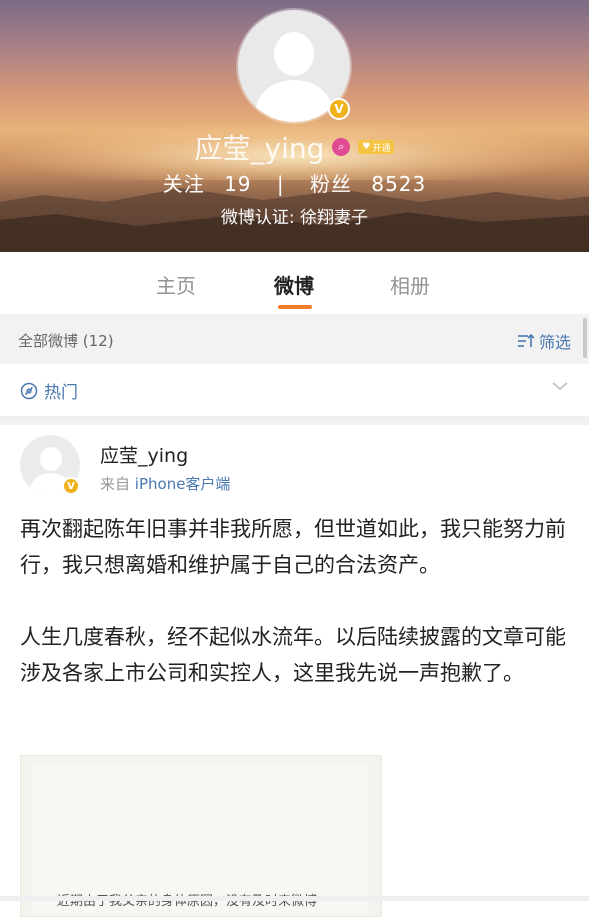  I want to click on profile-tabs: 主页 微博 相册, so click(294, 283).